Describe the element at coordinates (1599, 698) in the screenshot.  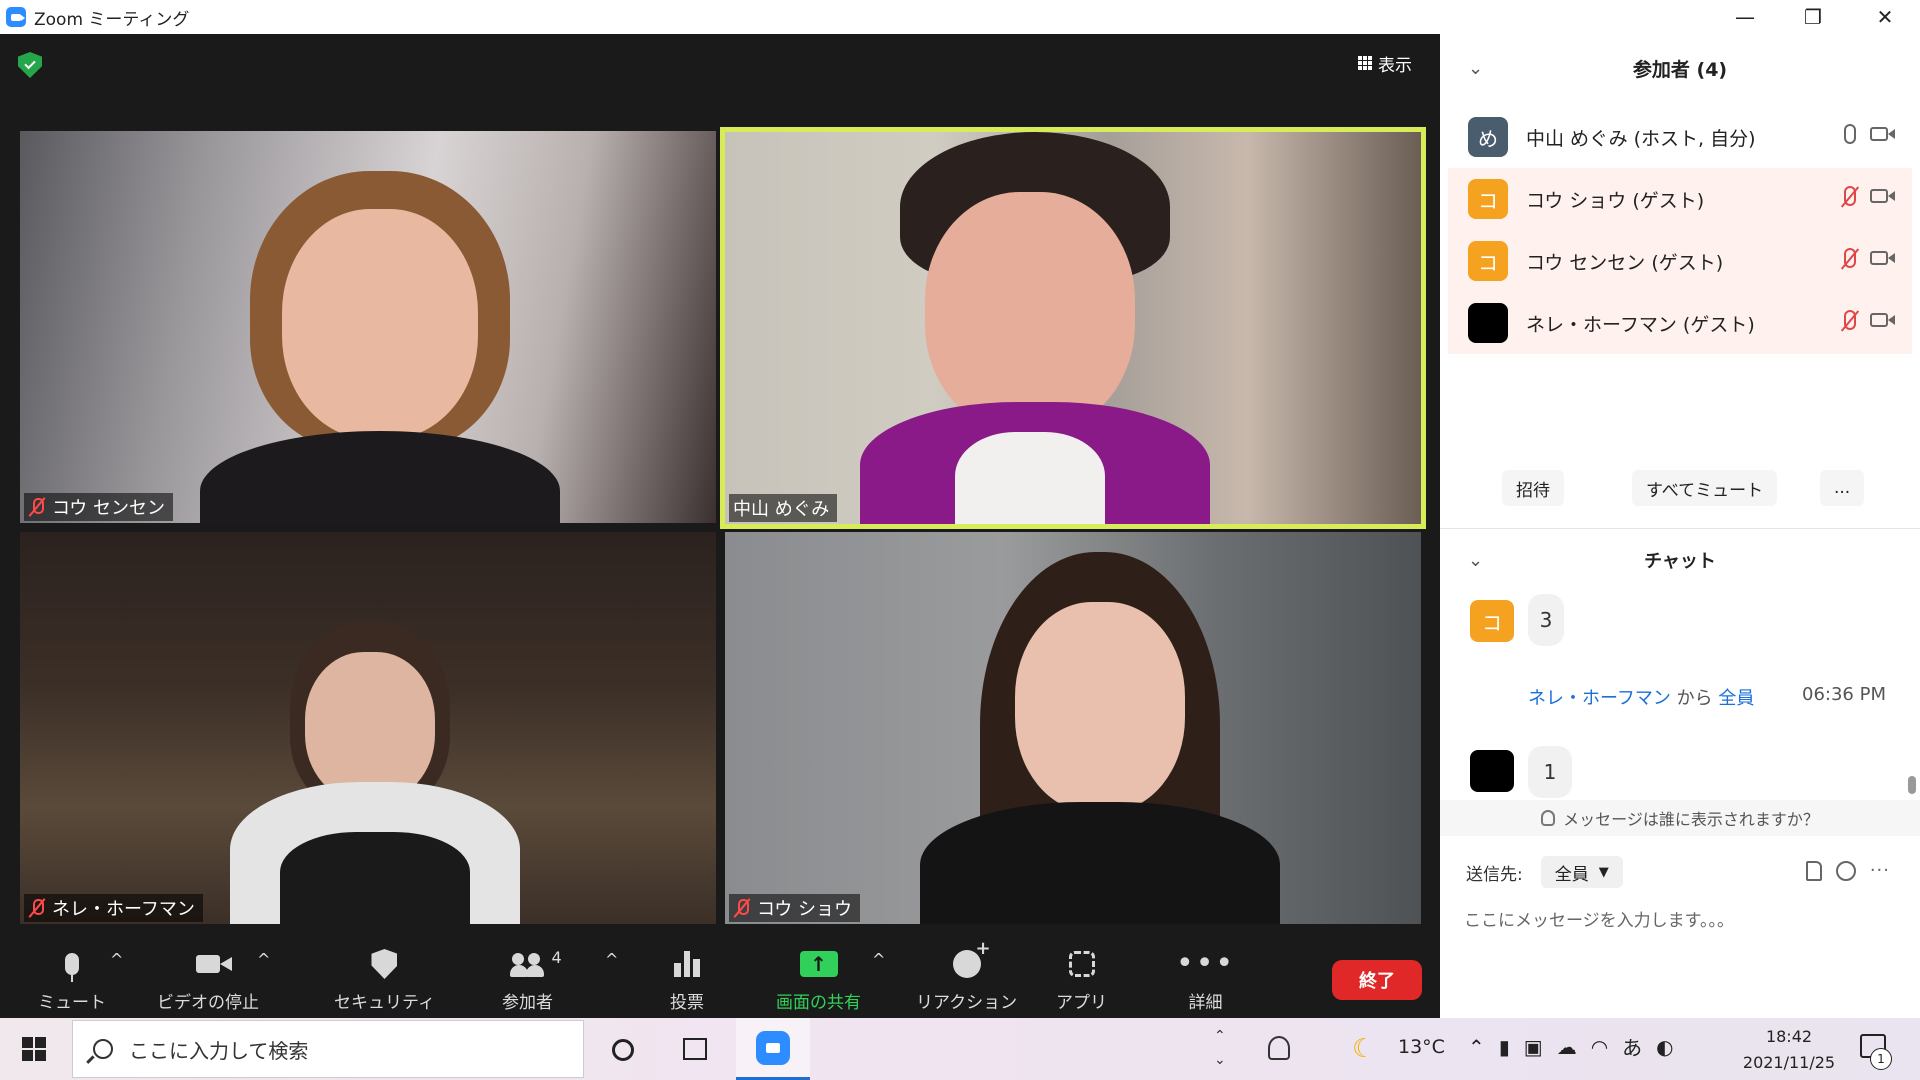
I see `chat-sender: ネレ・ホーフマン` at that location.